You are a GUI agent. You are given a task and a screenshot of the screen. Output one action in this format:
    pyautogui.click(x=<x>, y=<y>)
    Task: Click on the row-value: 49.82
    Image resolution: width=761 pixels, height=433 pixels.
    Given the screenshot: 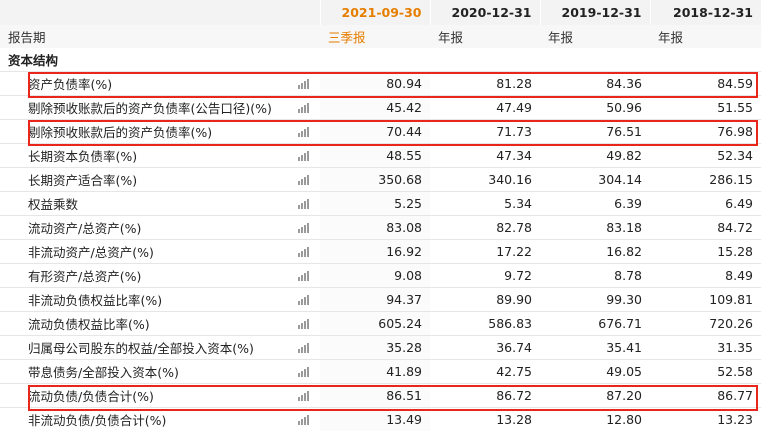 What is the action you would take?
    pyautogui.click(x=595, y=154)
    